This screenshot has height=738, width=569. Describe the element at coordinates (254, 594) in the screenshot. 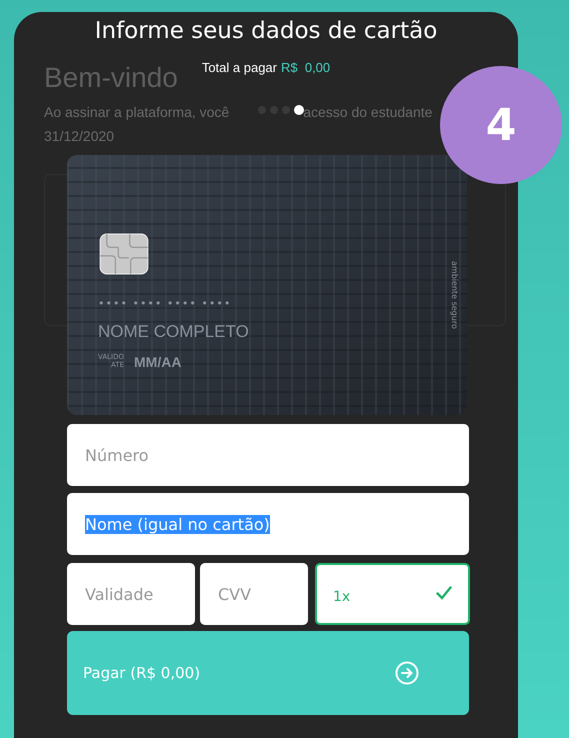

I see `cvv-field: CVV` at that location.